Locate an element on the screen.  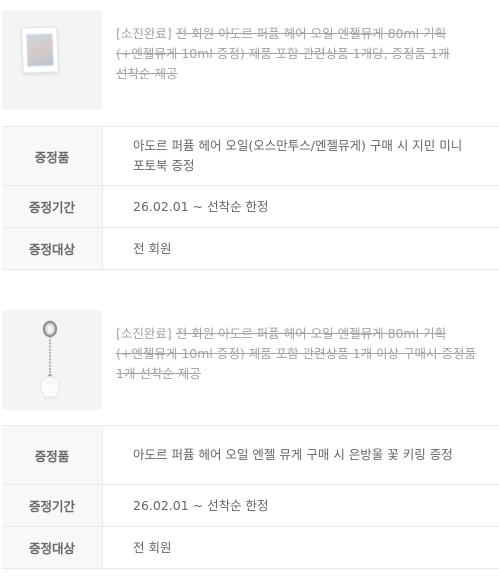
table-row: 증정품 아도르 퍼퓸 헤어 오일 엔젤 뮤게 구매 시 은방울 꽃 키링 증정 is located at coordinates (250, 455).